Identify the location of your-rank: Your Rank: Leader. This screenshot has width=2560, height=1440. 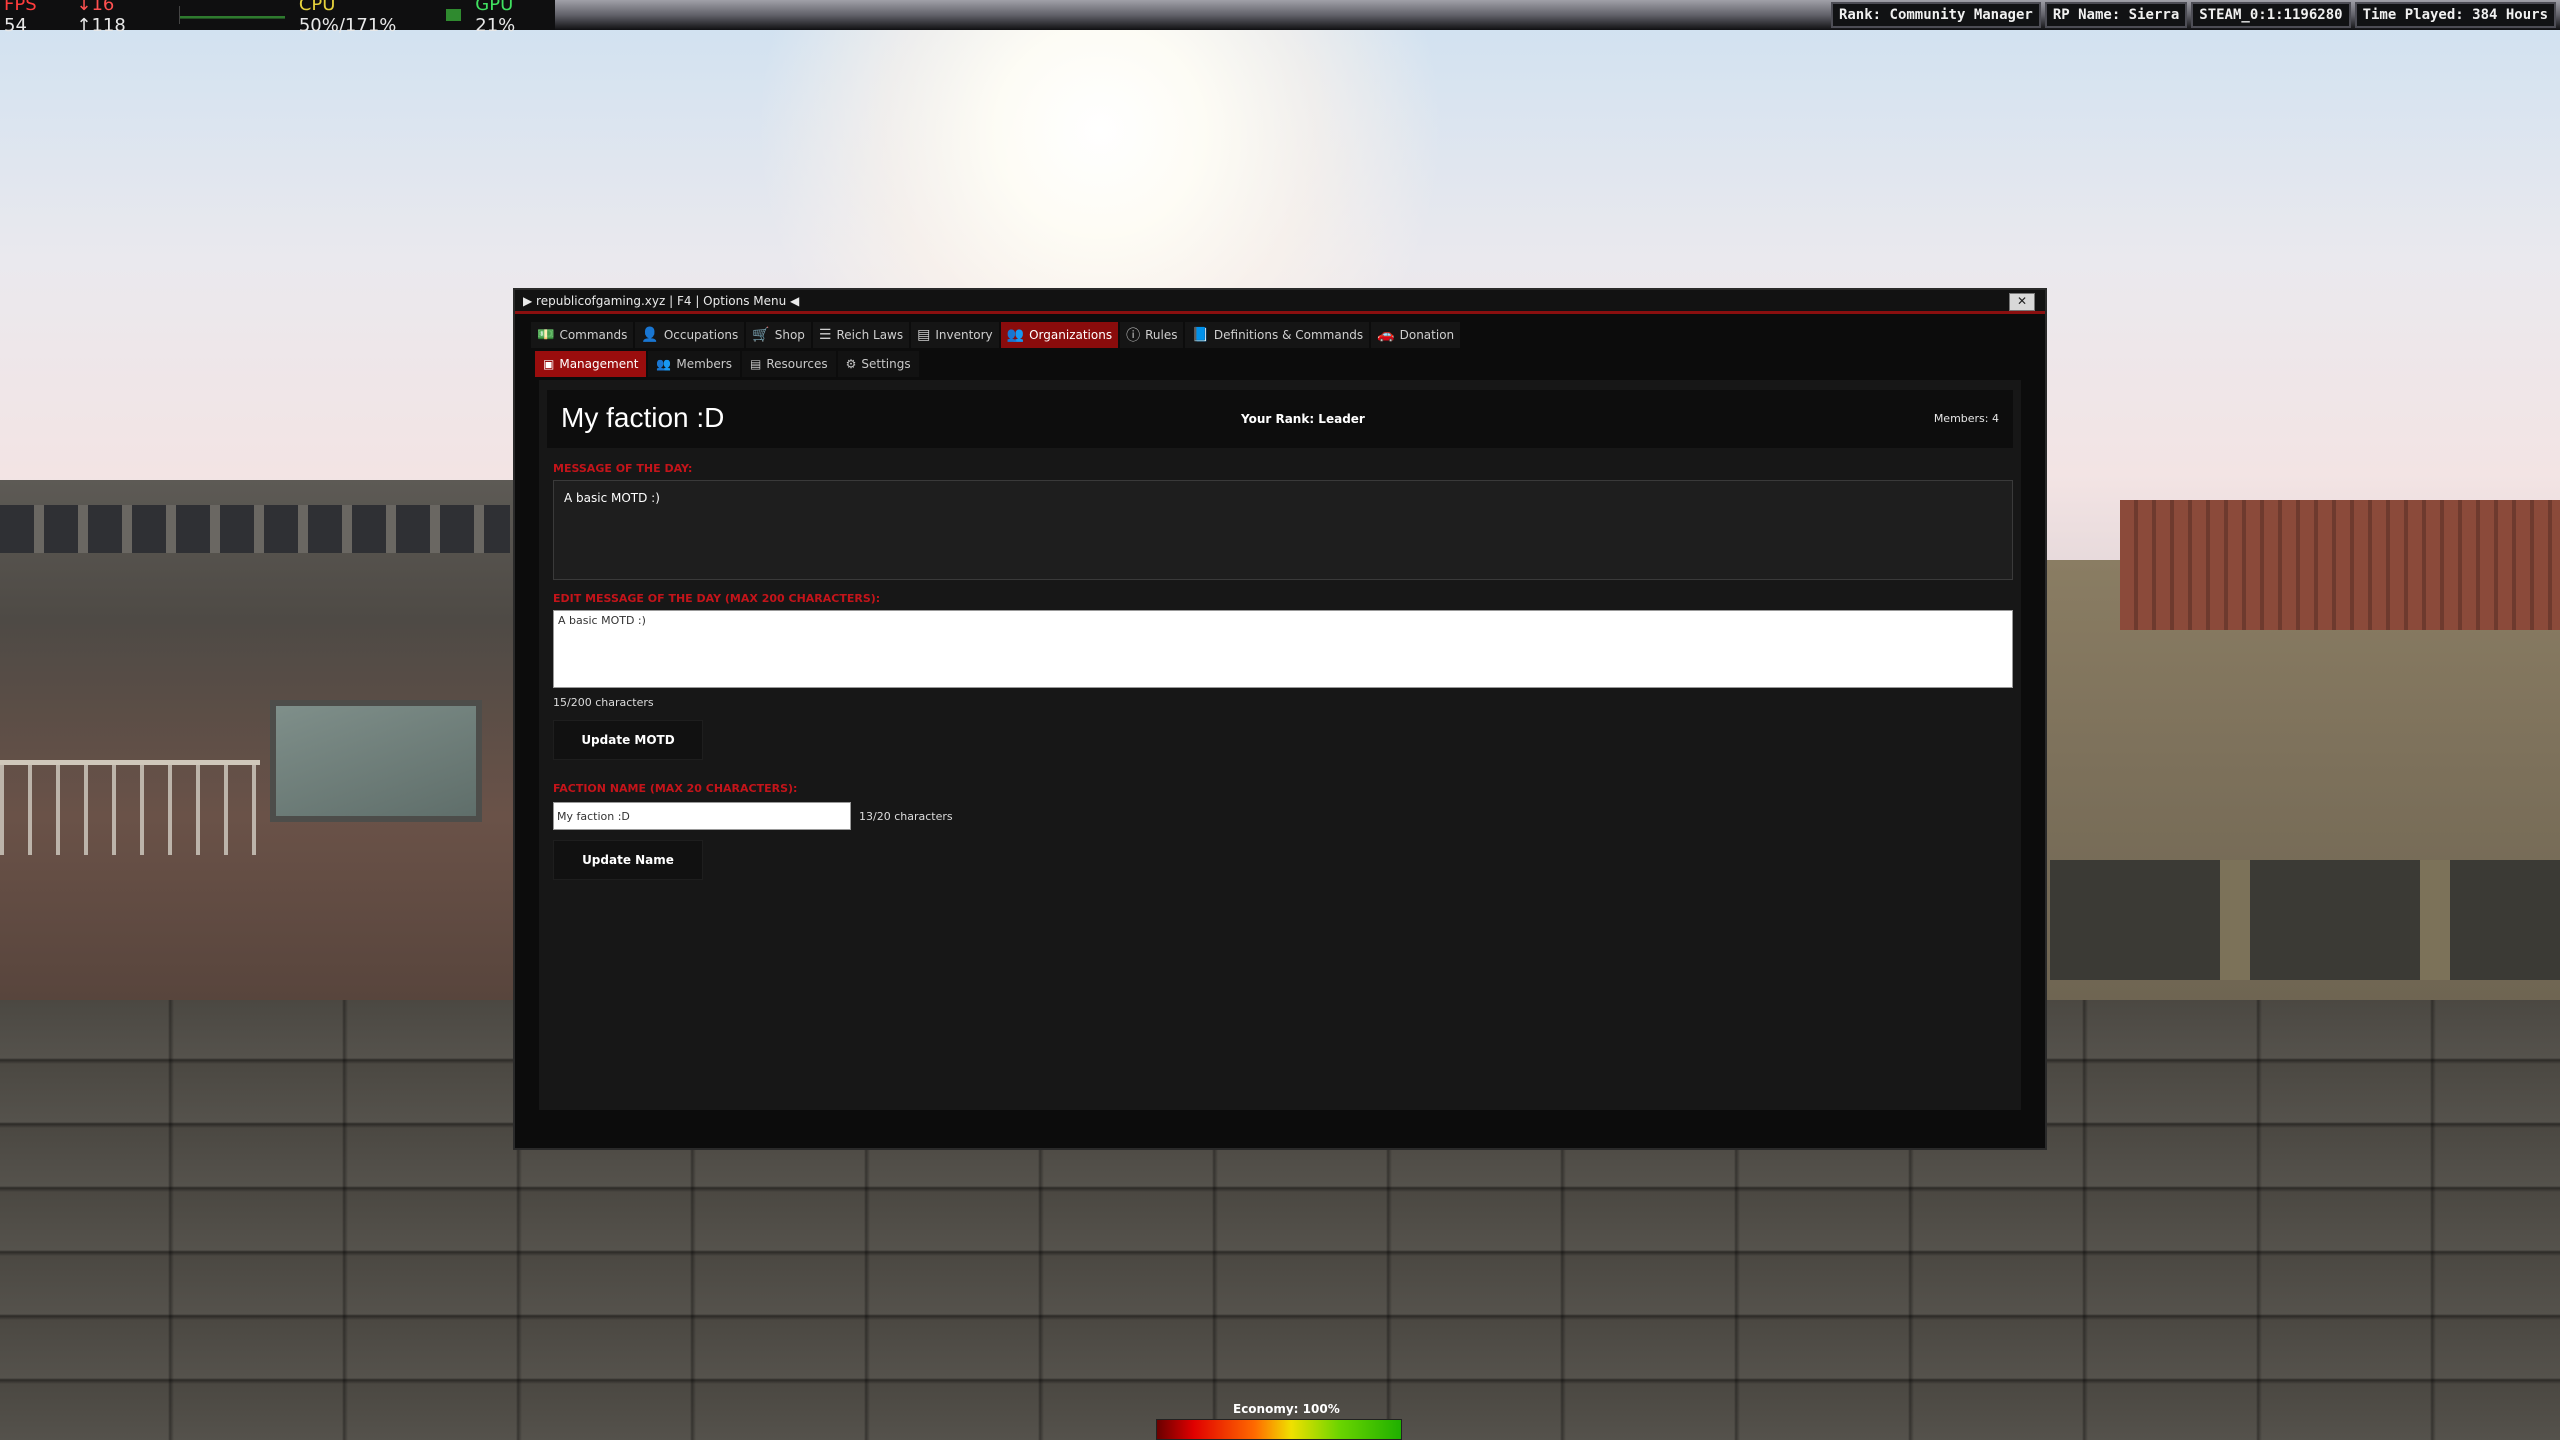
(1303, 419).